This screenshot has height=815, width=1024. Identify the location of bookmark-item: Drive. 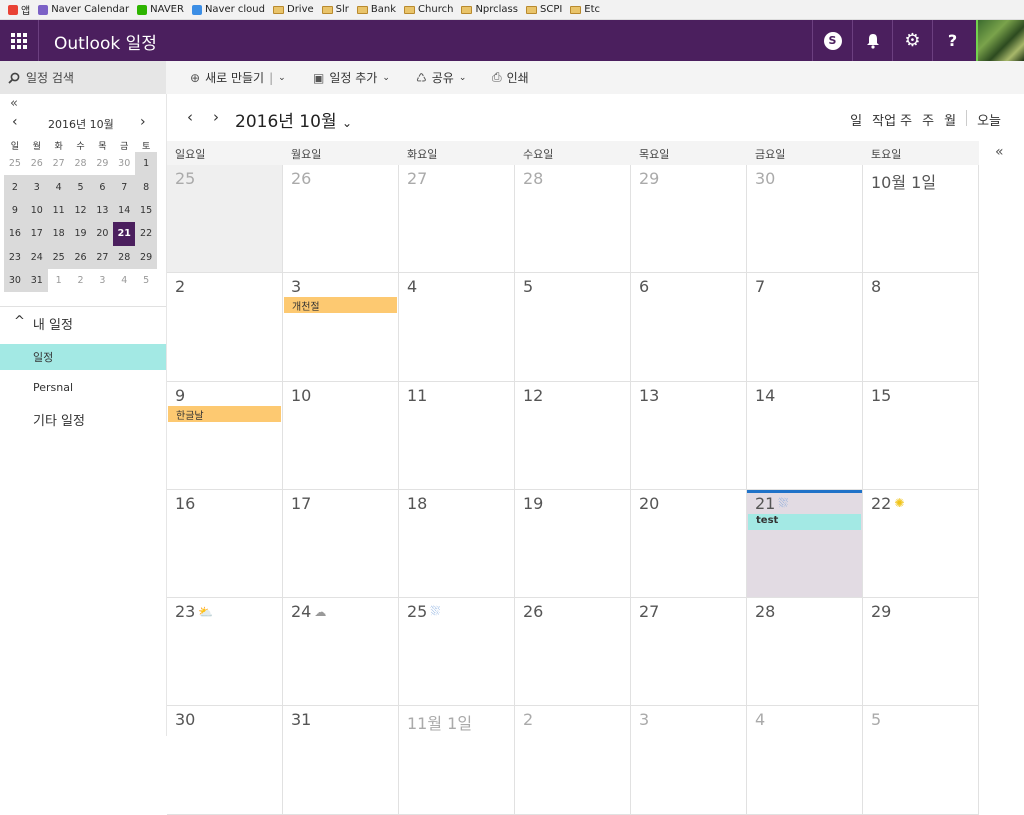
(293, 9).